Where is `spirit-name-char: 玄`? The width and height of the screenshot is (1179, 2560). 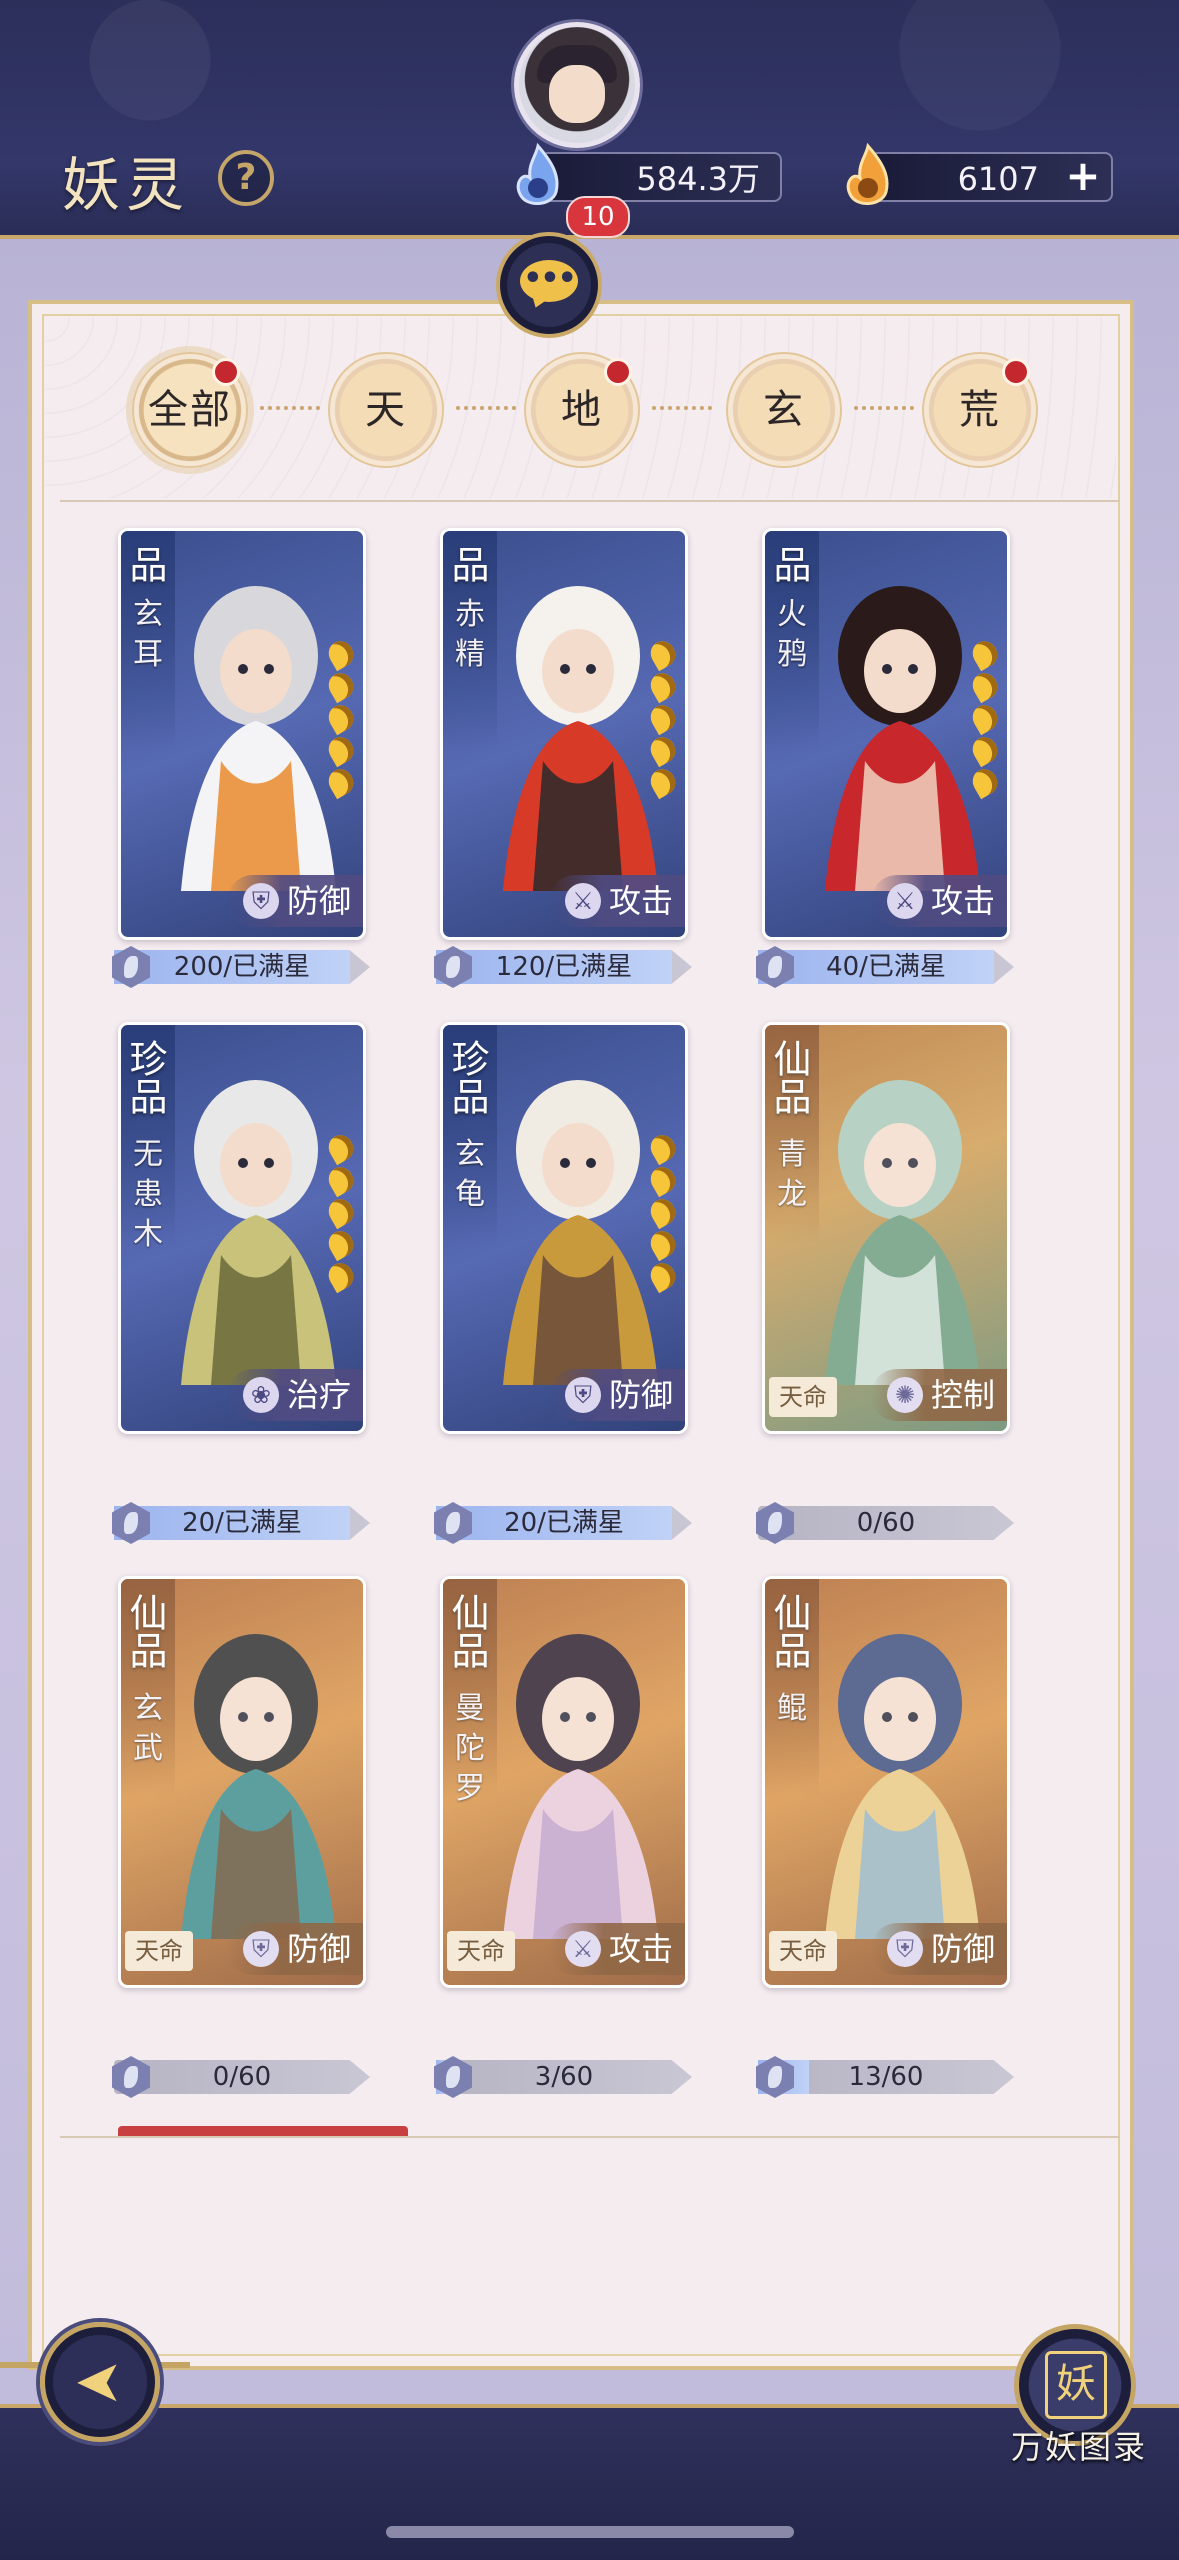
spirit-name-char: 玄 is located at coordinates (470, 1154).